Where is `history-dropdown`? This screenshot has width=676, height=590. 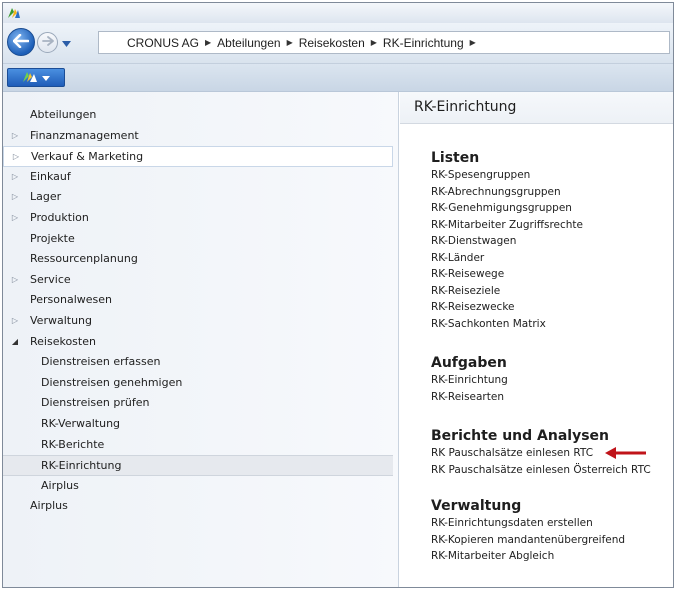 history-dropdown is located at coordinates (66, 43).